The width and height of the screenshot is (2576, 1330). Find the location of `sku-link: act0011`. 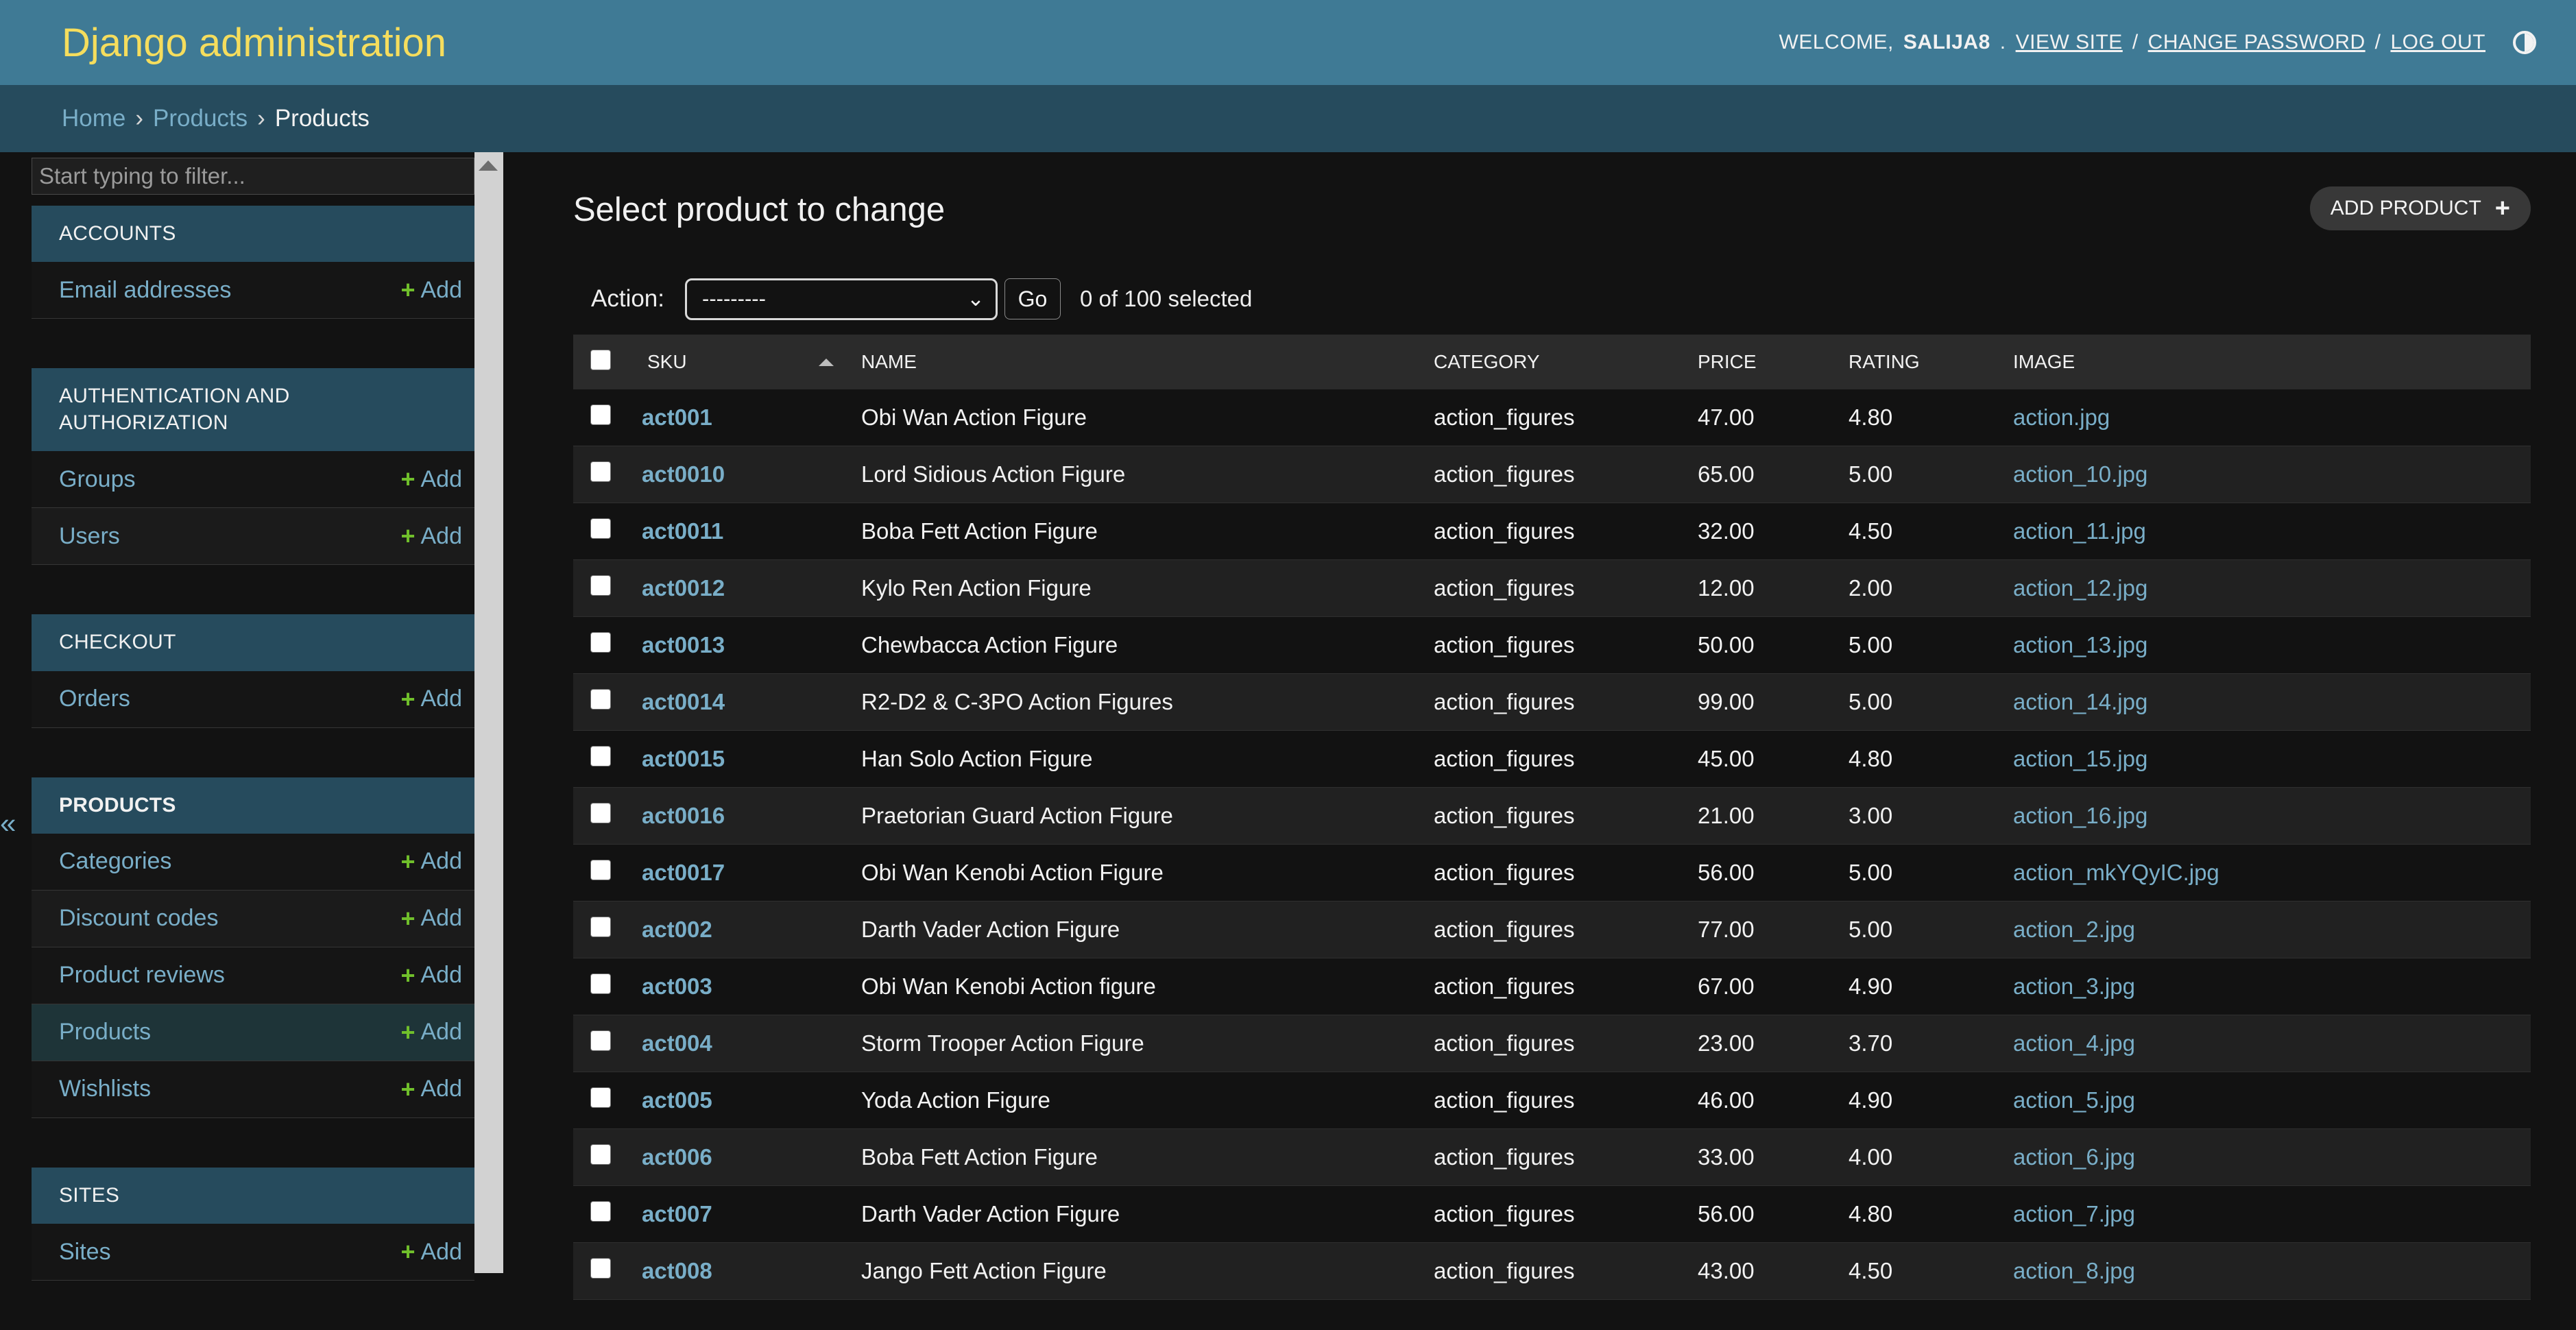

sku-link: act0011 is located at coordinates (683, 531).